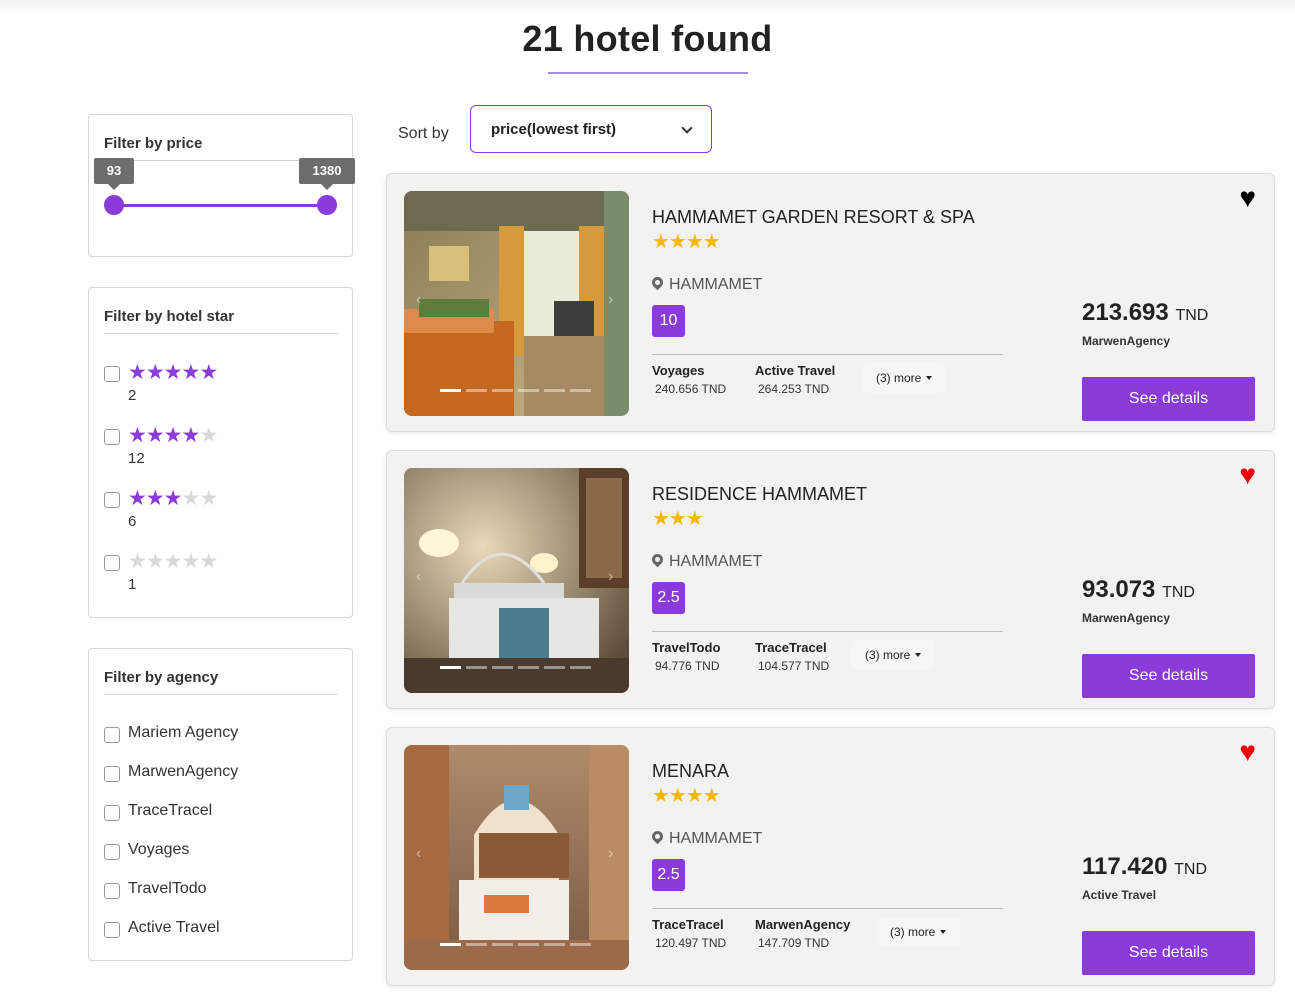 The image size is (1295, 997). Describe the element at coordinates (204, 386) in the screenshot. I see `star-filter-option: ★★★★★ 2` at that location.